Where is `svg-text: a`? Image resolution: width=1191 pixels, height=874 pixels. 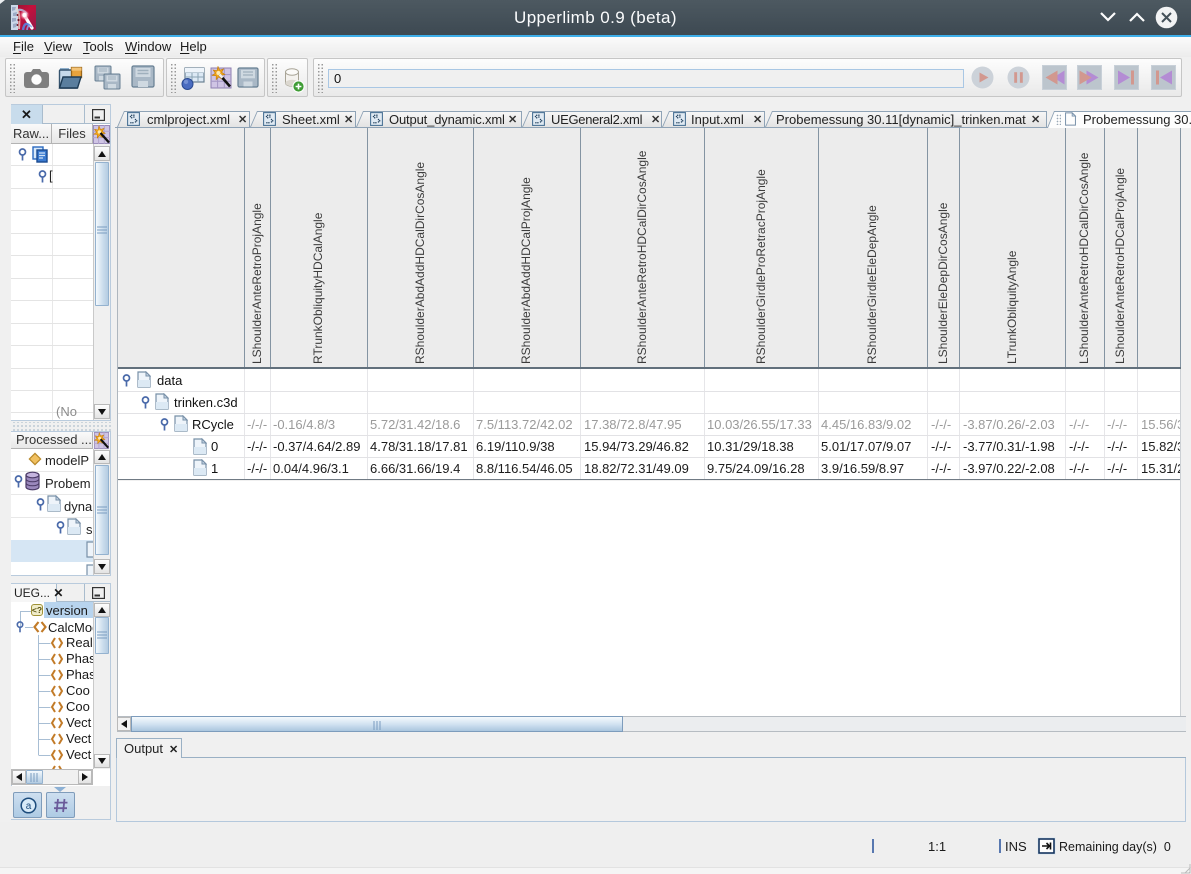 svg-text: a is located at coordinates (29, 806).